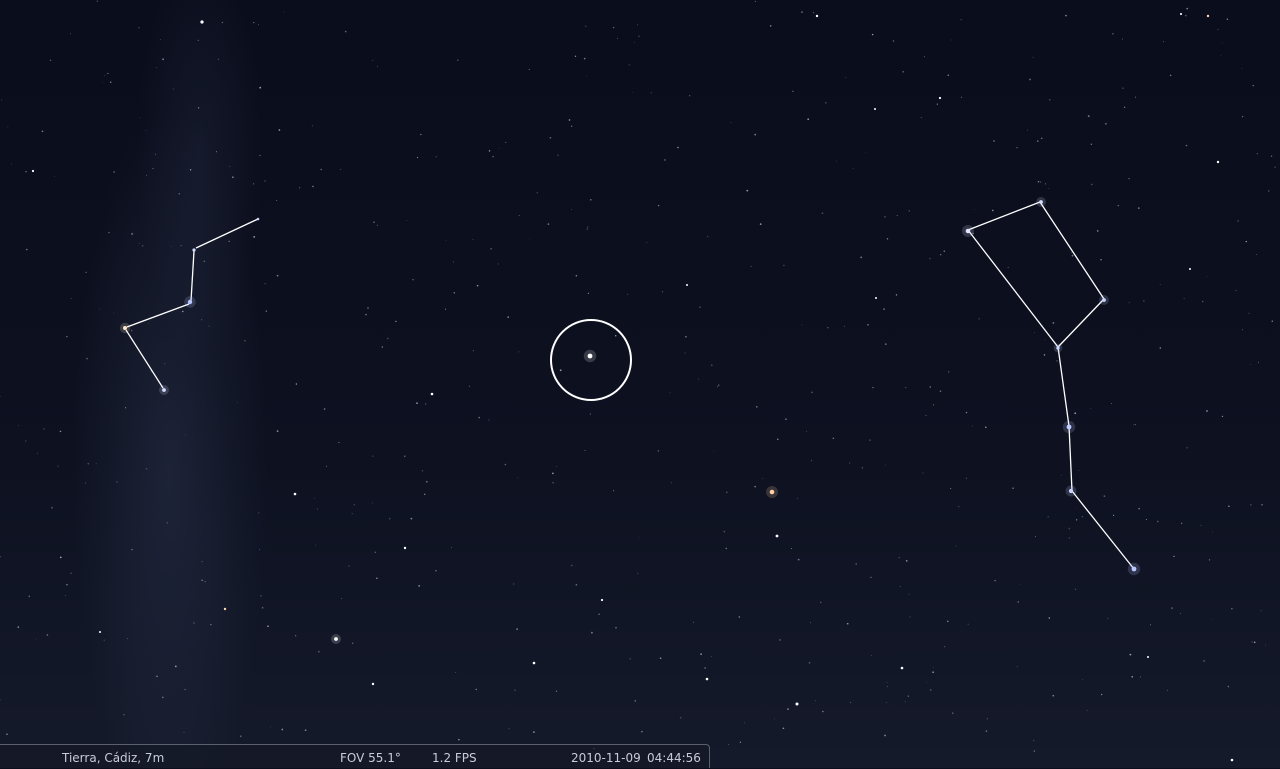 This screenshot has width=1280, height=769. I want to click on time-label: 04:44:56, so click(674, 758).